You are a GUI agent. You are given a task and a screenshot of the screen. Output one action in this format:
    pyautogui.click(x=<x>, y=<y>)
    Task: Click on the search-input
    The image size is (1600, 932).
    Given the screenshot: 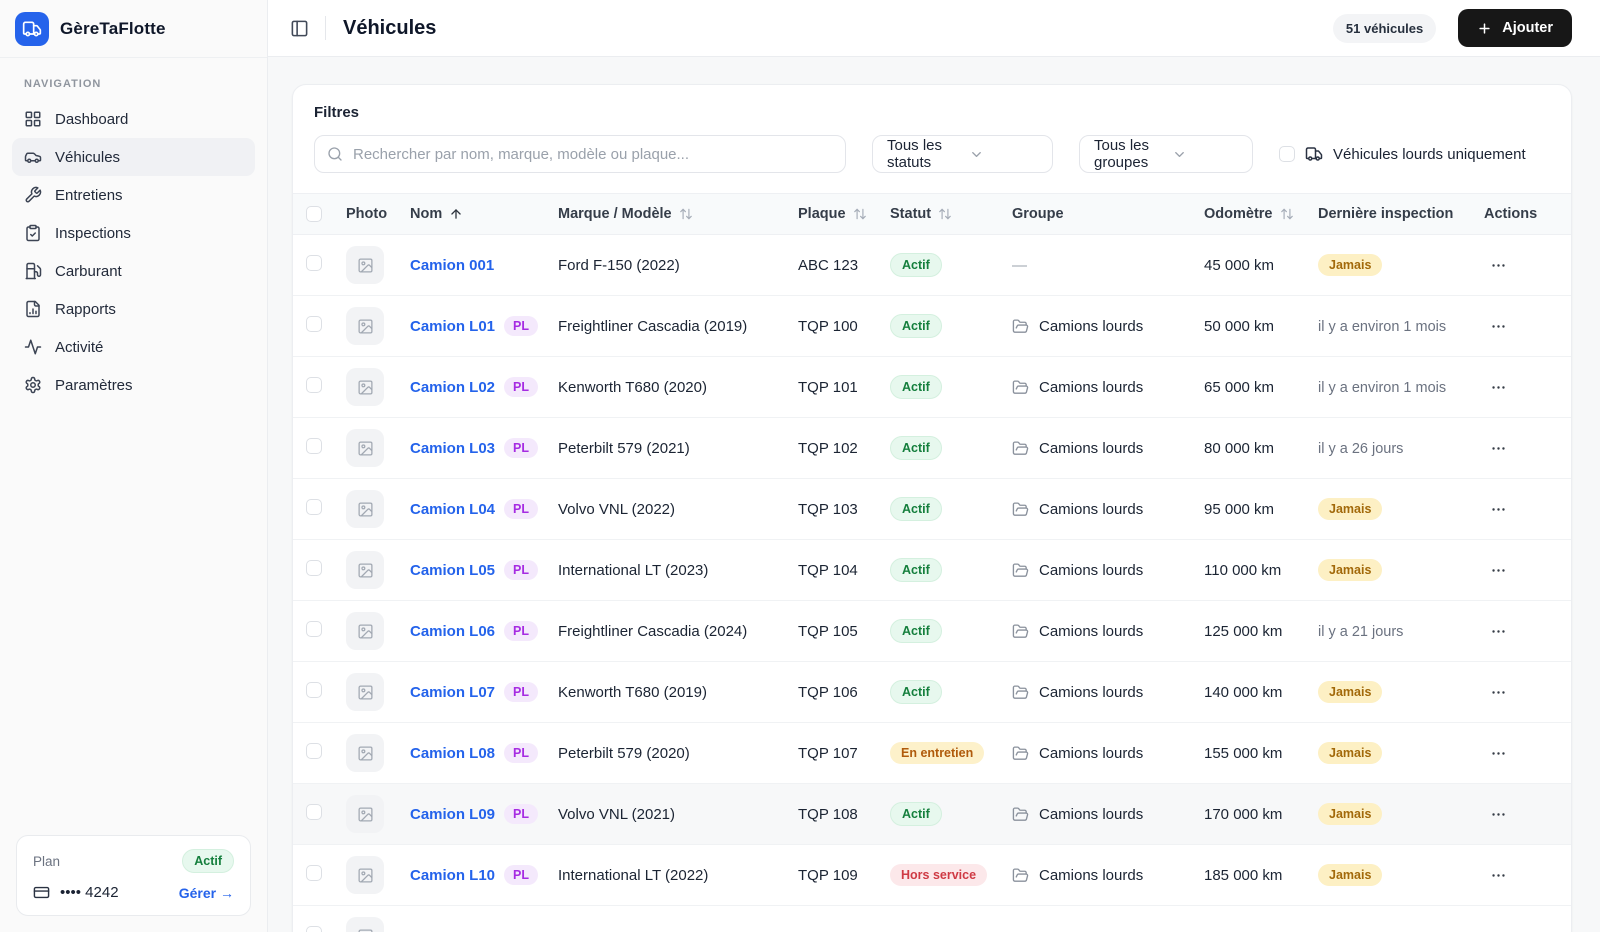 What is the action you would take?
    pyautogui.click(x=593, y=154)
    